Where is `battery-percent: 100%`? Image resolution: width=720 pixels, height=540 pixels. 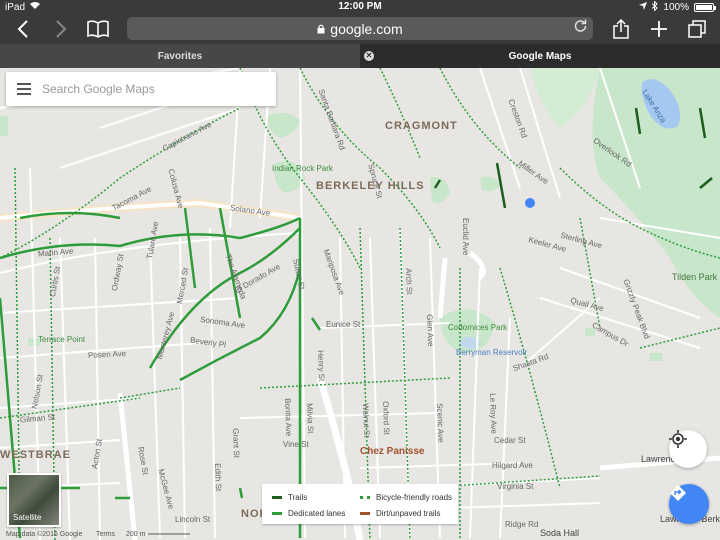
battery-percent: 100% is located at coordinates (676, 7).